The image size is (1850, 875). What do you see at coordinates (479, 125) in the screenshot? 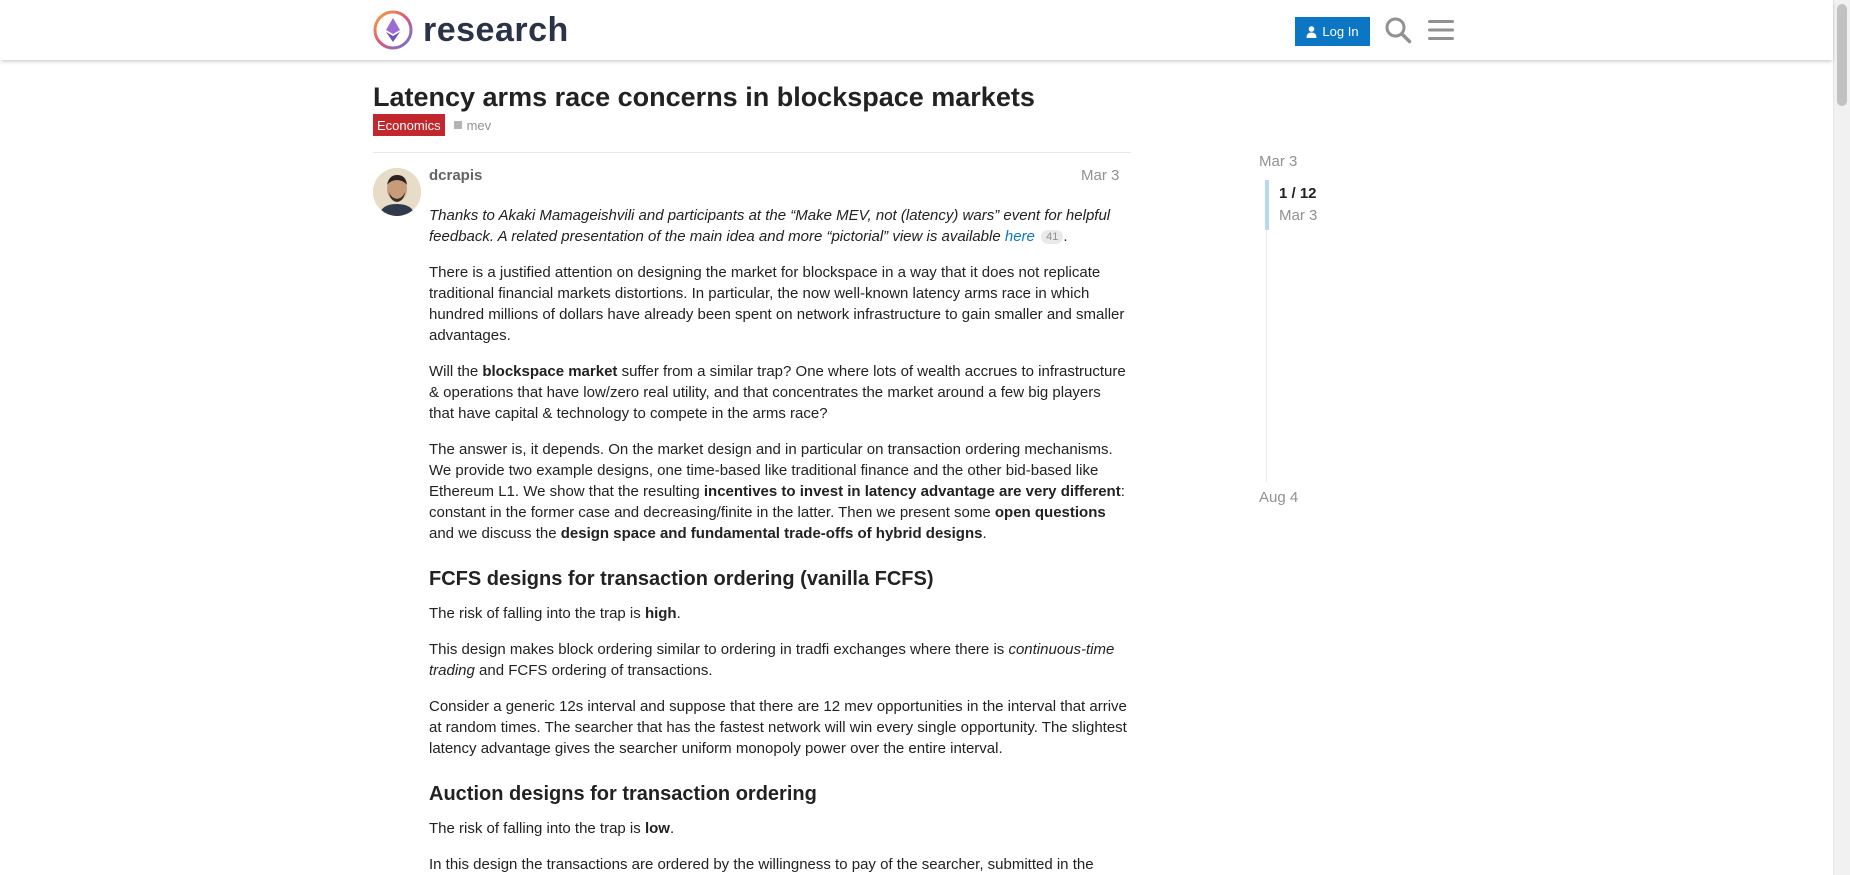
I see `tag-label: mev` at bounding box center [479, 125].